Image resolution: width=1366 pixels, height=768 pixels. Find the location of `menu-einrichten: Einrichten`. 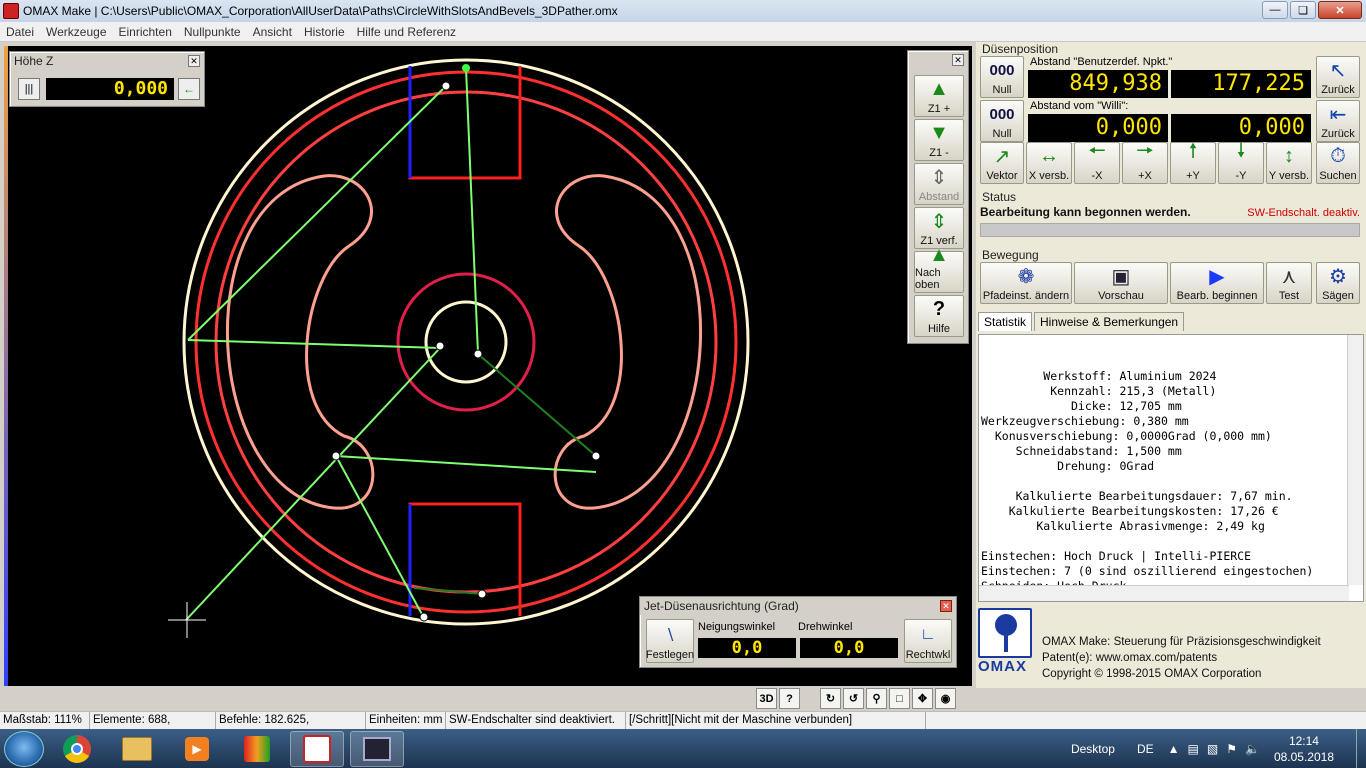

menu-einrichten: Einrichten is located at coordinates (145, 32).